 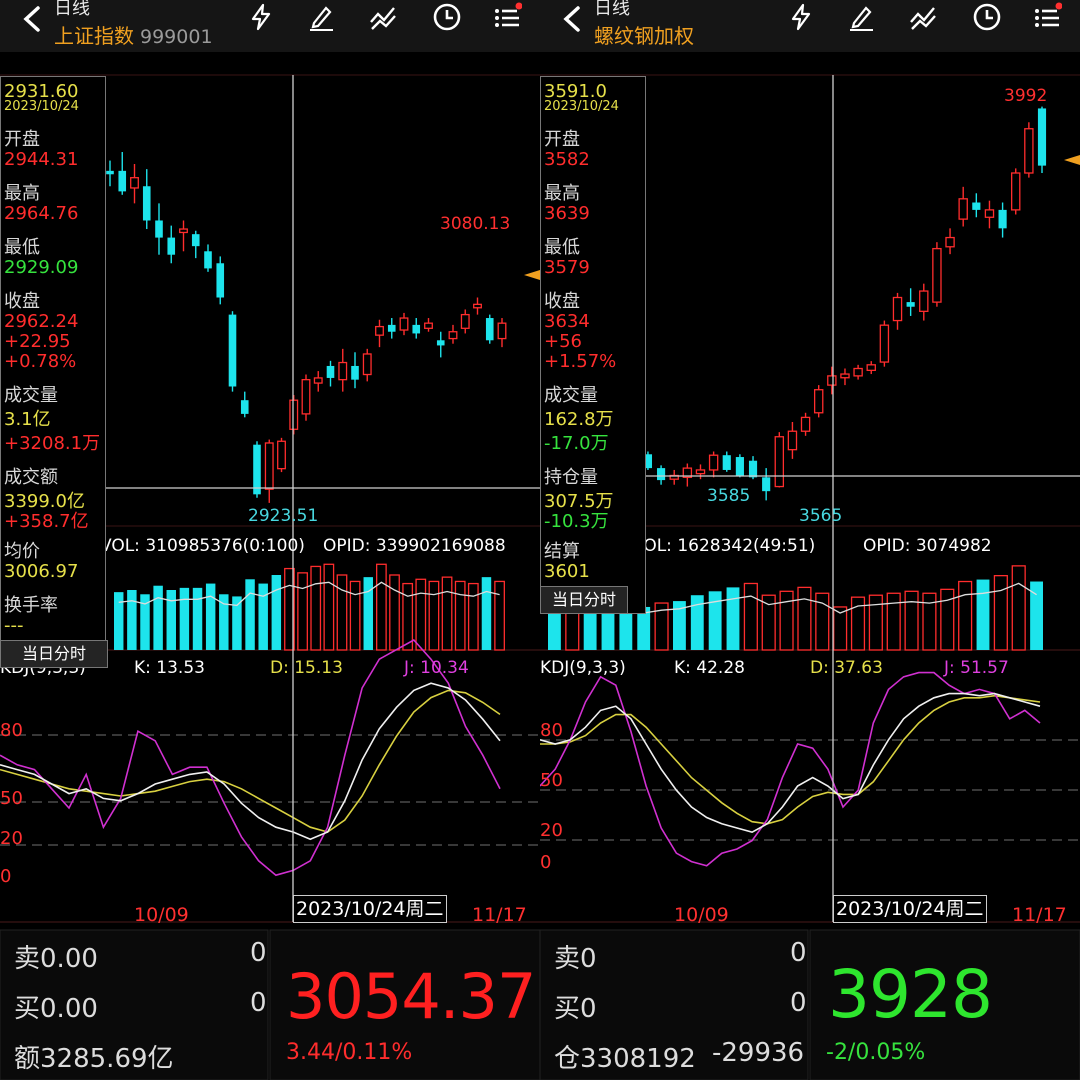 What do you see at coordinates (583, 668) in the screenshot?
I see `kdj-label: KDJ(9,3,3)` at bounding box center [583, 668].